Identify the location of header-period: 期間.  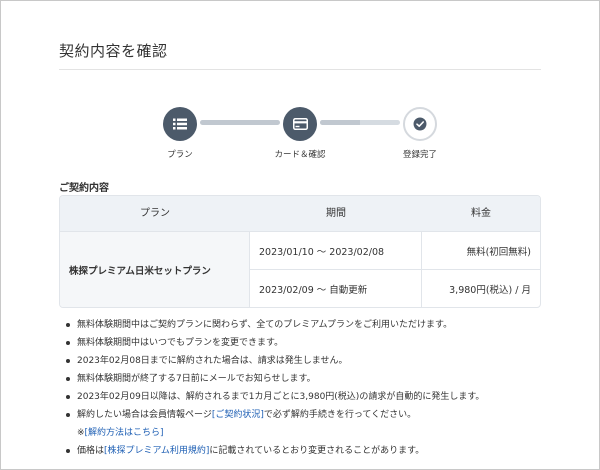
(336, 213).